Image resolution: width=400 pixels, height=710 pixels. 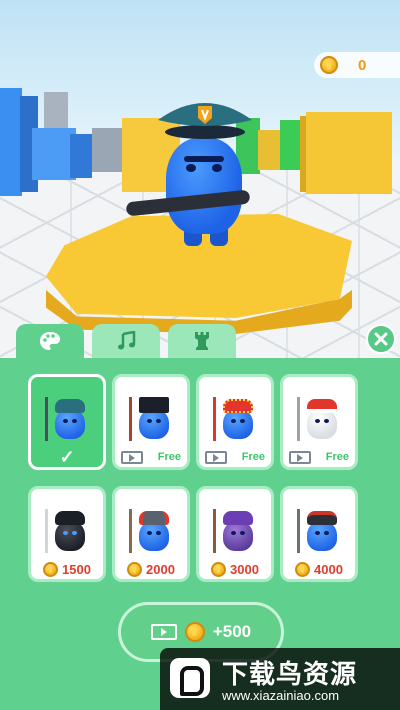 I want to click on player-character, so click(x=201, y=177).